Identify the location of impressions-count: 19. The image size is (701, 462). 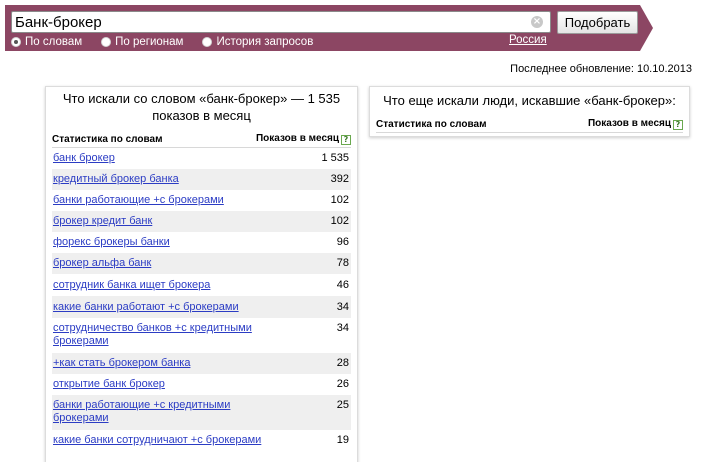
(342, 440).